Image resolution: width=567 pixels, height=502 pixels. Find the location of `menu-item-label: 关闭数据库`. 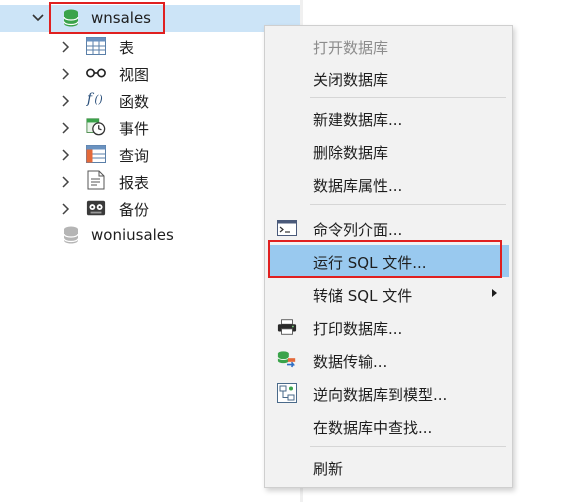

menu-item-label: 关闭数据库 is located at coordinates (351, 80).